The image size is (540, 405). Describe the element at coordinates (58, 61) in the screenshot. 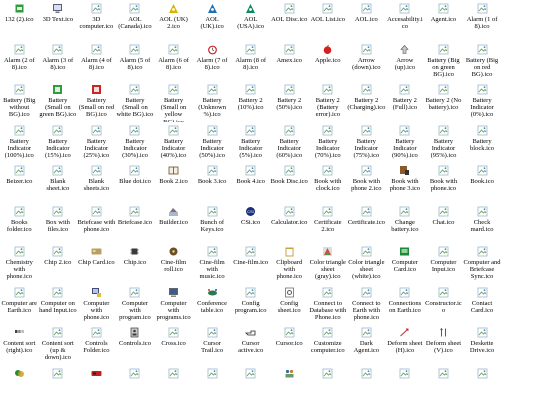

I see `icon-file-item: Alarm (3 of 8).ico` at that location.